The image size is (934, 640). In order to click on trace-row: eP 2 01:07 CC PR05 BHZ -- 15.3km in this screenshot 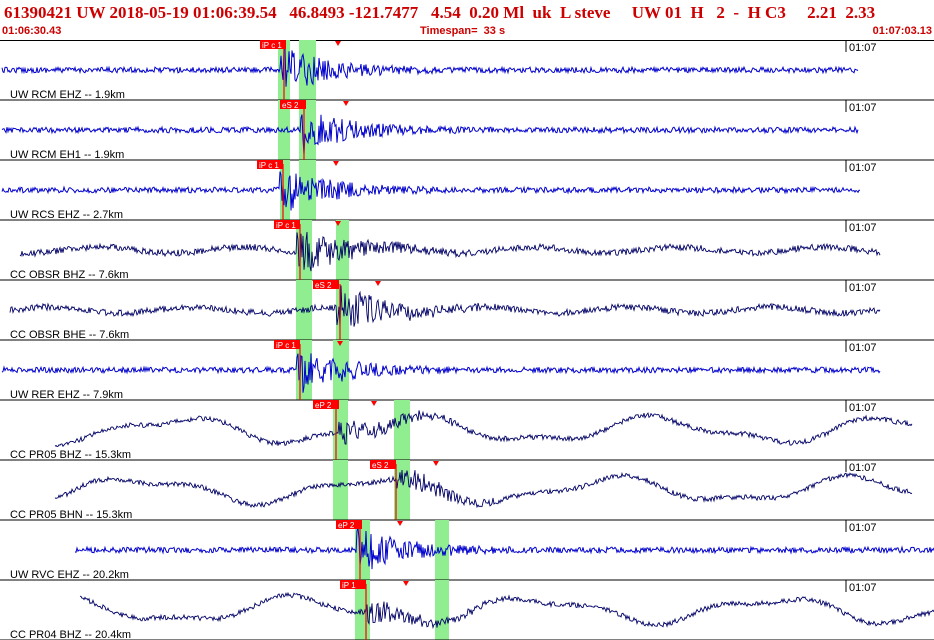, I will do `click(467, 430)`.